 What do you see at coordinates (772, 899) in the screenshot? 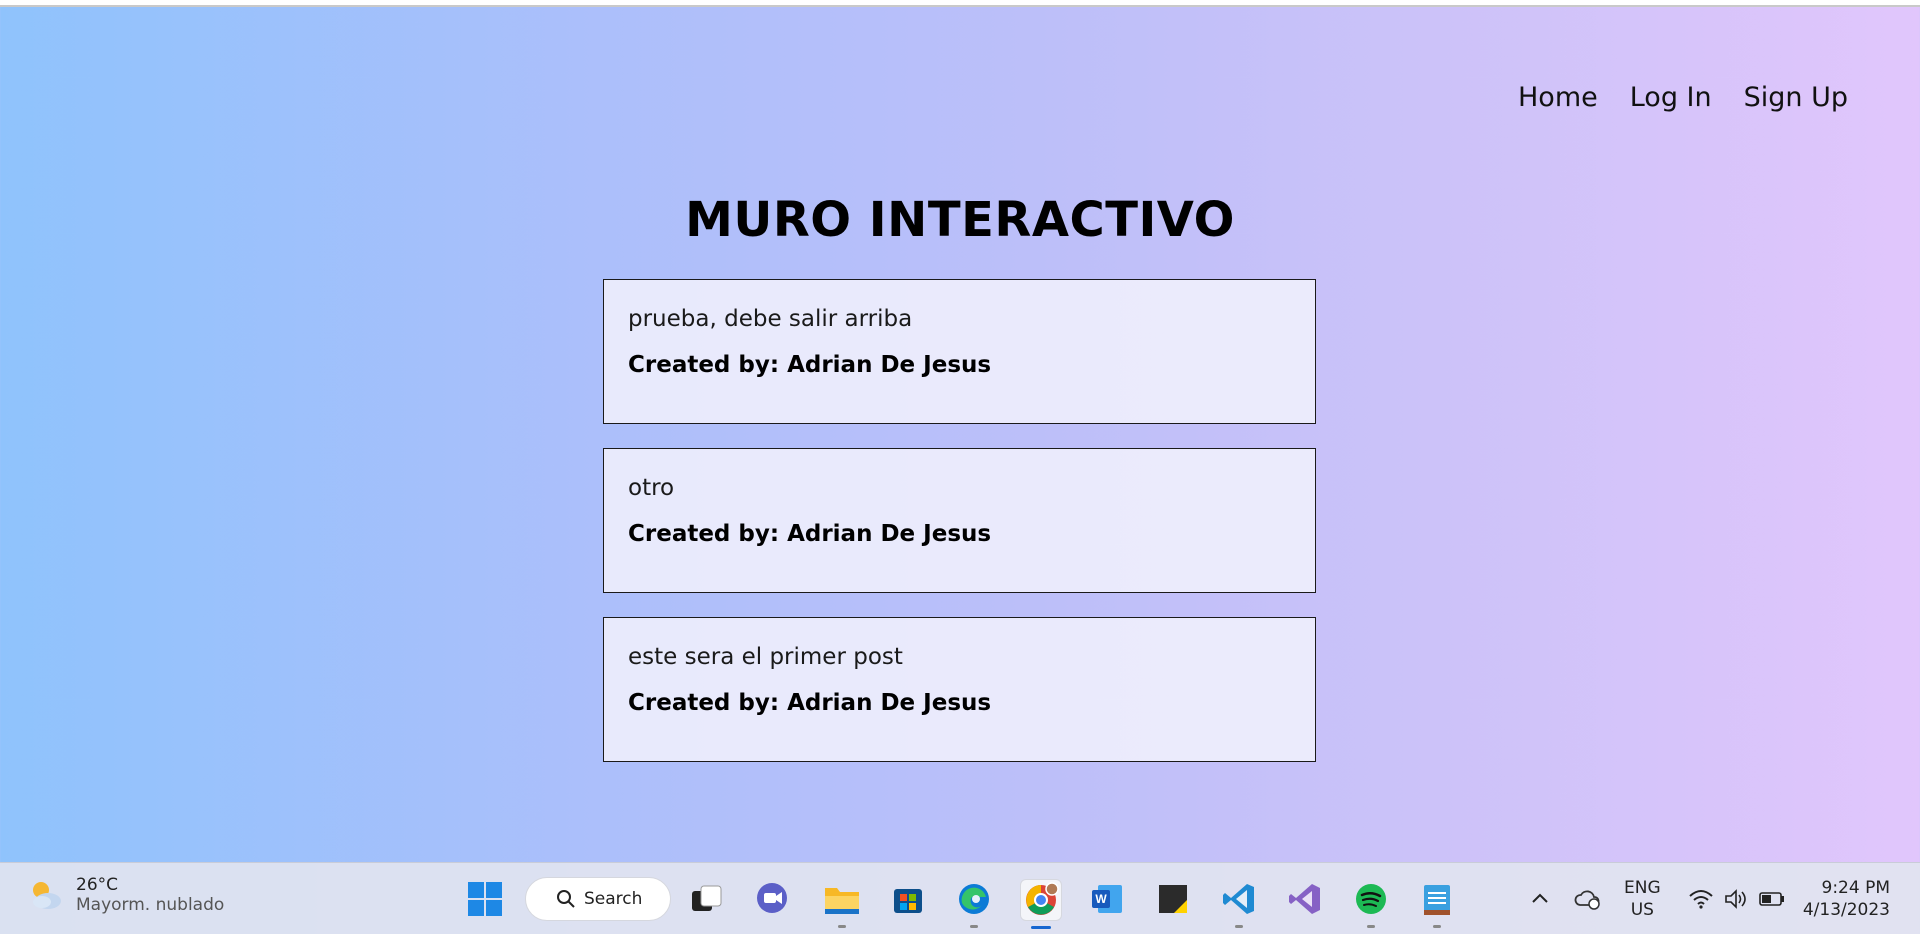
I see `teams-chat-icon` at bounding box center [772, 899].